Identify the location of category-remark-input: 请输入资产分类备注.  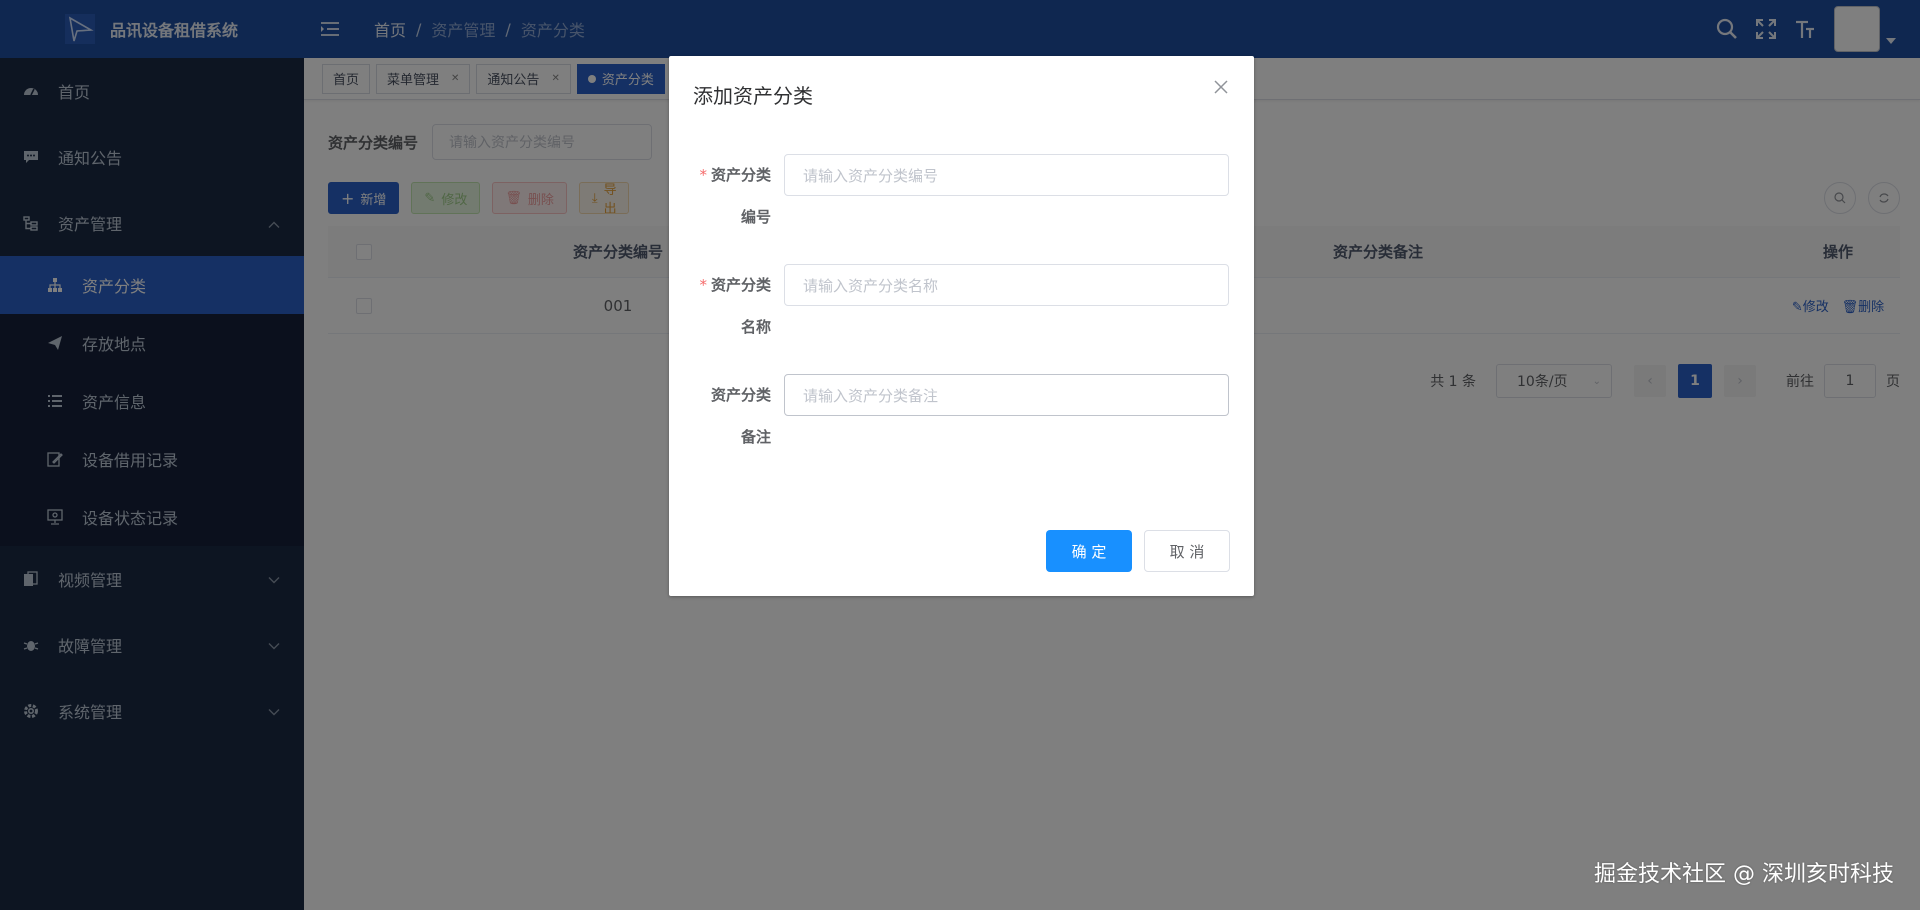
(1006, 395).